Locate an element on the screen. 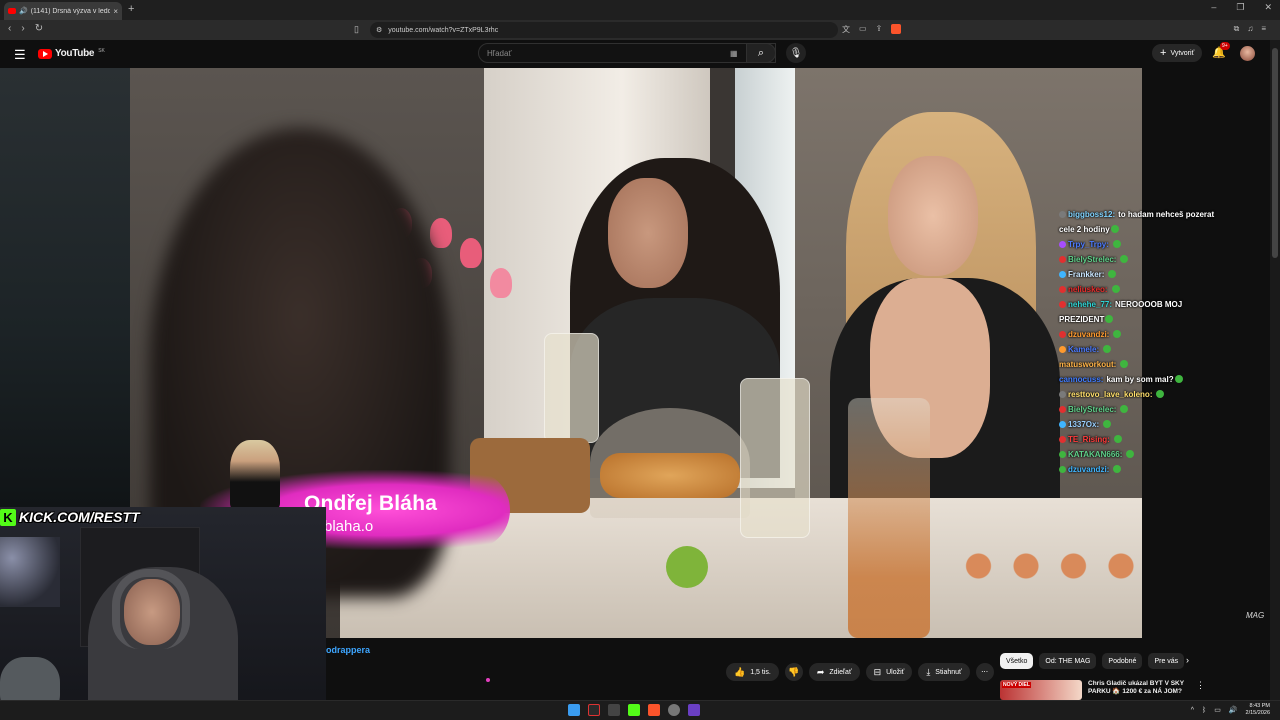 This screenshot has width=1280, height=720. site-info-icon: ⚙ is located at coordinates (379, 30).